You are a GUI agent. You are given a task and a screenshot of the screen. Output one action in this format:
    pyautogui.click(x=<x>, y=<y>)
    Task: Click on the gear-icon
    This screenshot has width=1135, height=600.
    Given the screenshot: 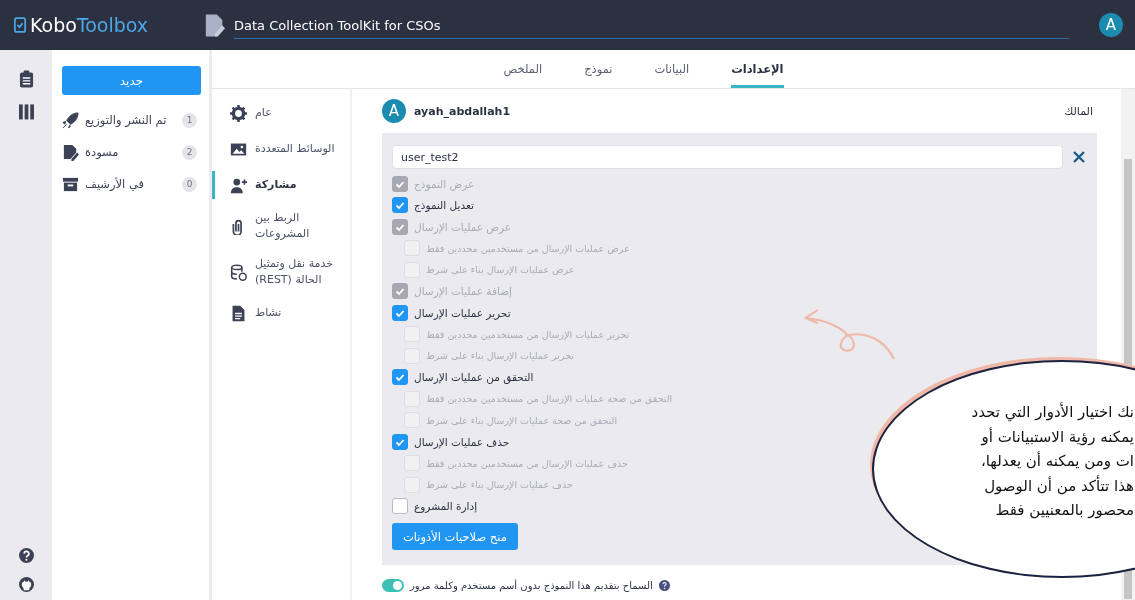 What is the action you would take?
    pyautogui.click(x=238, y=113)
    